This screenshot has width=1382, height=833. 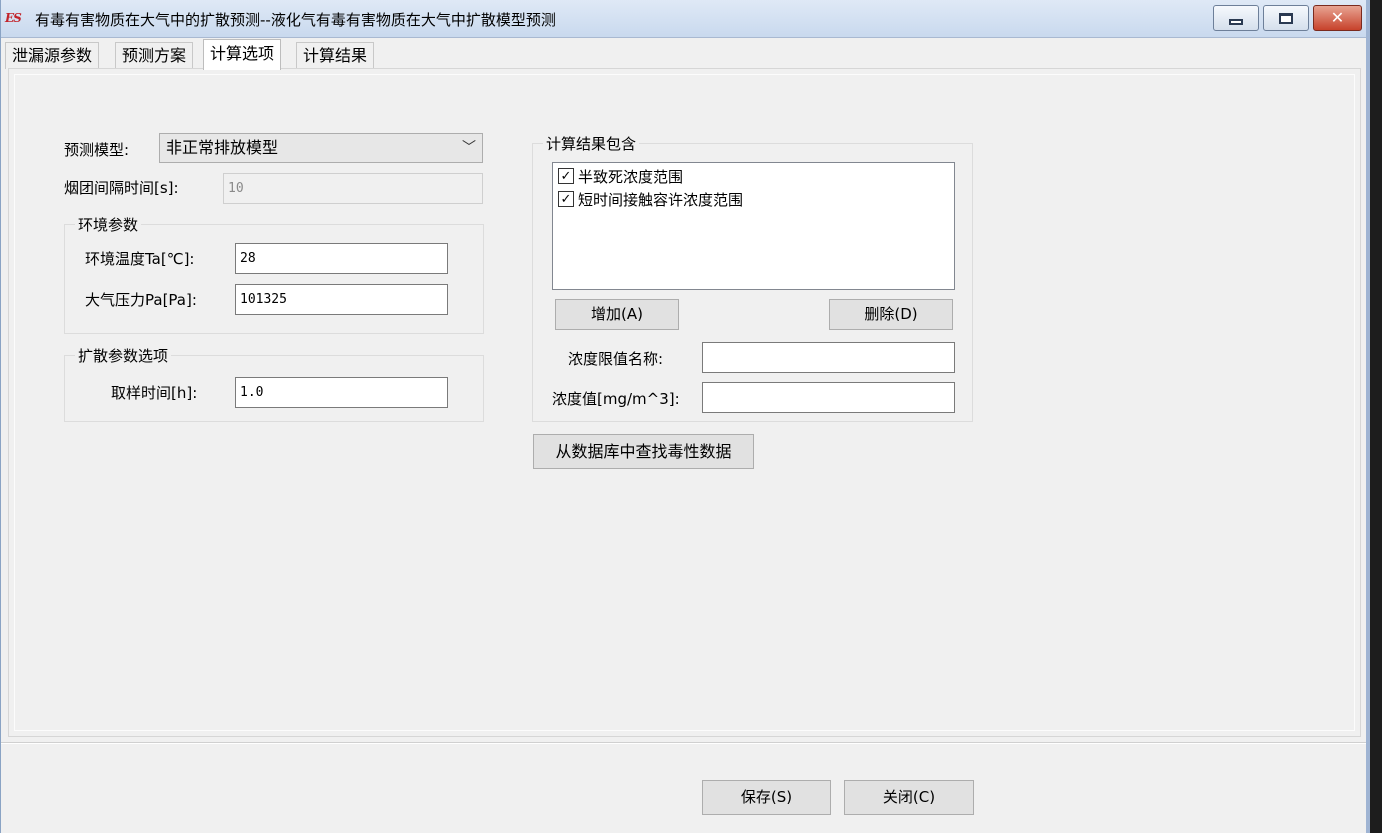 What do you see at coordinates (616, 399) in the screenshot?
I see `limit-value-label: 浓度值[mg/m^3]:` at bounding box center [616, 399].